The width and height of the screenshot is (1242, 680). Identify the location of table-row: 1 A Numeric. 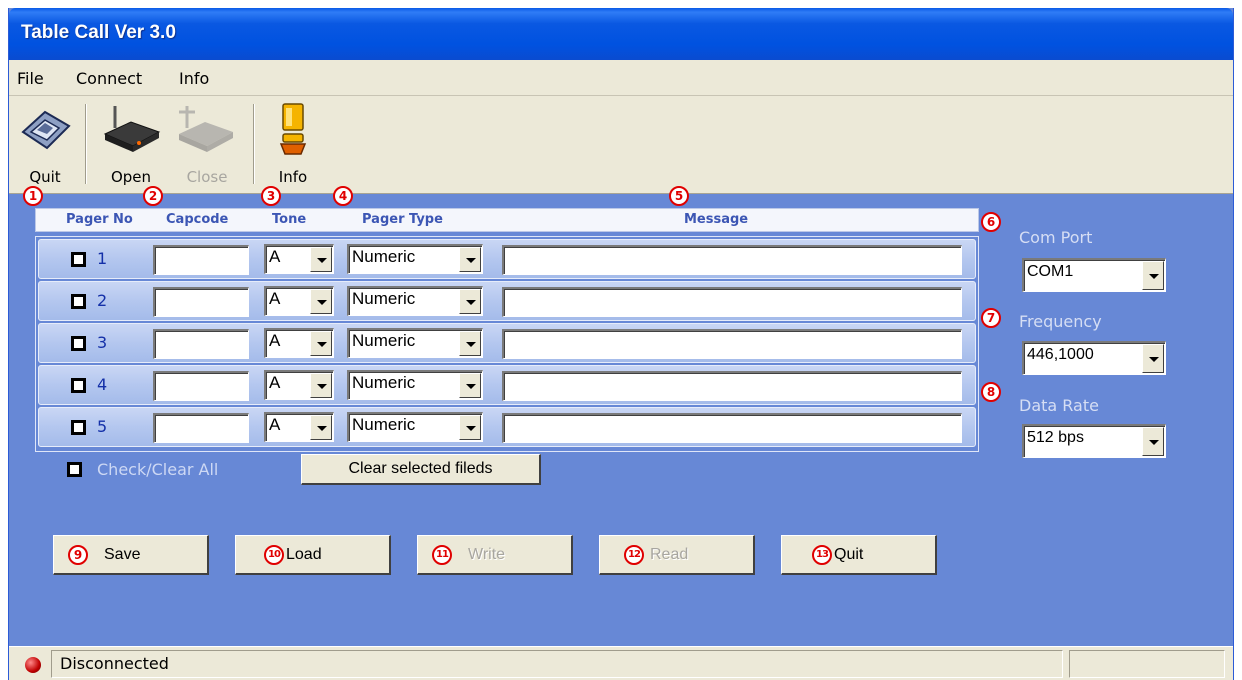
(507, 259).